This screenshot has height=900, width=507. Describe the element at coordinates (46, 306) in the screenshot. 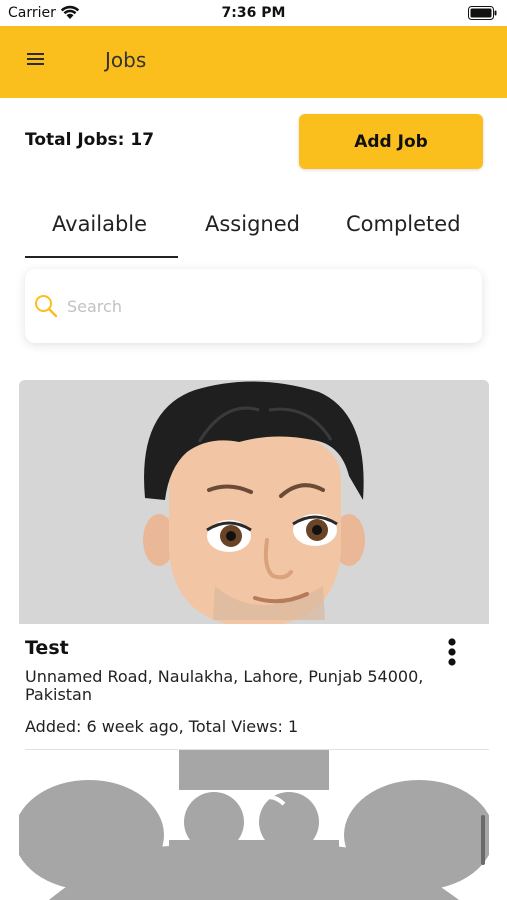

I see `search-icon` at that location.